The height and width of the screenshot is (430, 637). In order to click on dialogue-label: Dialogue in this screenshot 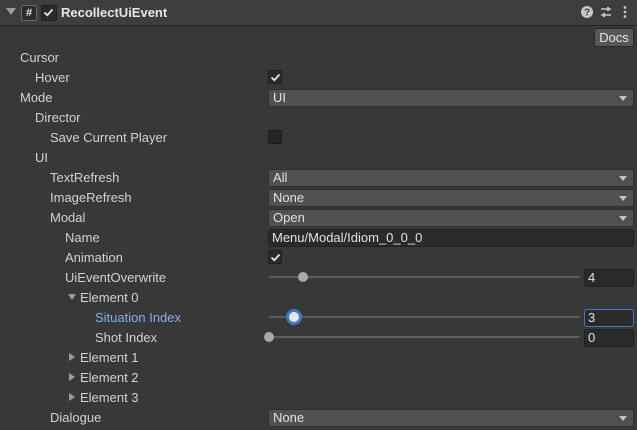, I will do `click(76, 417)`.